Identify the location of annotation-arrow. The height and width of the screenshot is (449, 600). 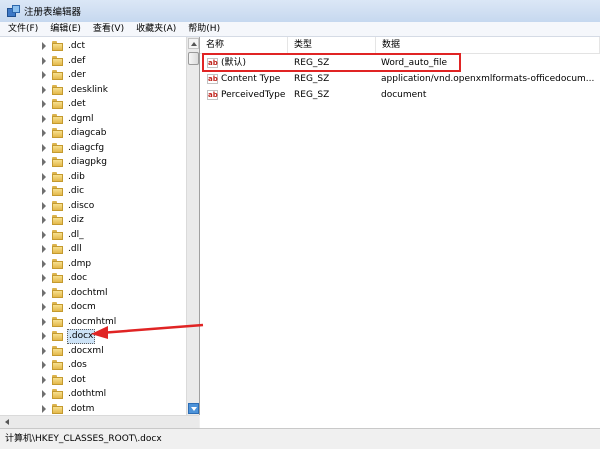
(147, 331).